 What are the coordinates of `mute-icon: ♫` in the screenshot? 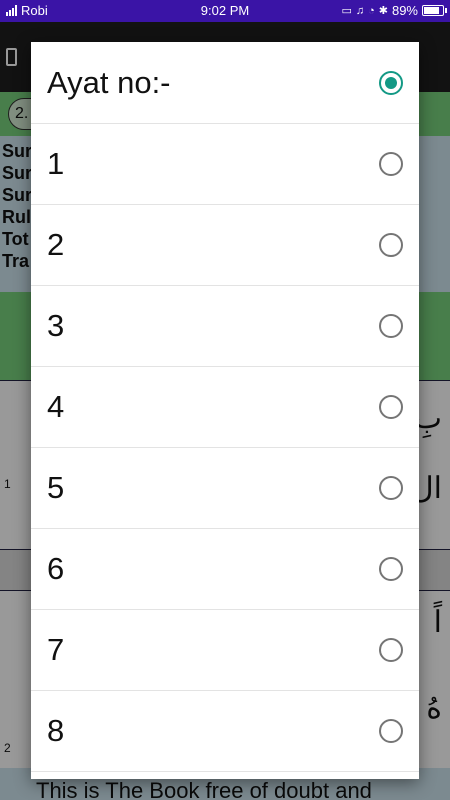 It's located at (360, 10).